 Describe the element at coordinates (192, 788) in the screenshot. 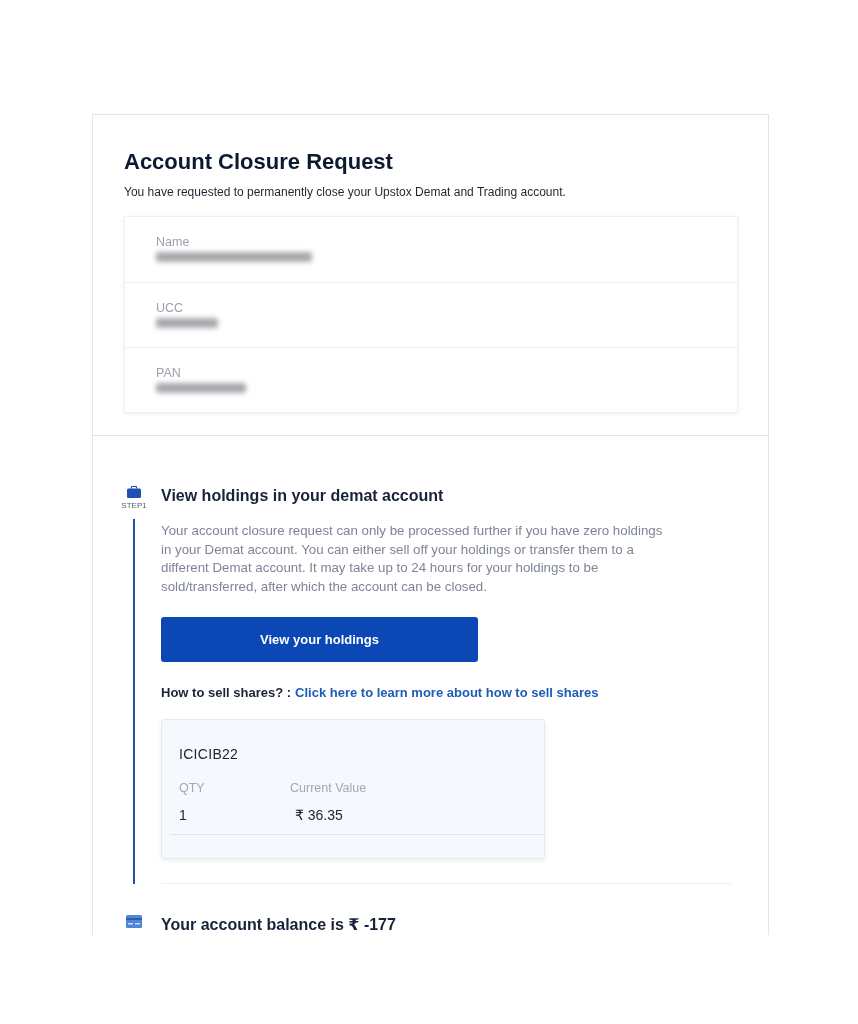

I see `column-label: QTY` at that location.